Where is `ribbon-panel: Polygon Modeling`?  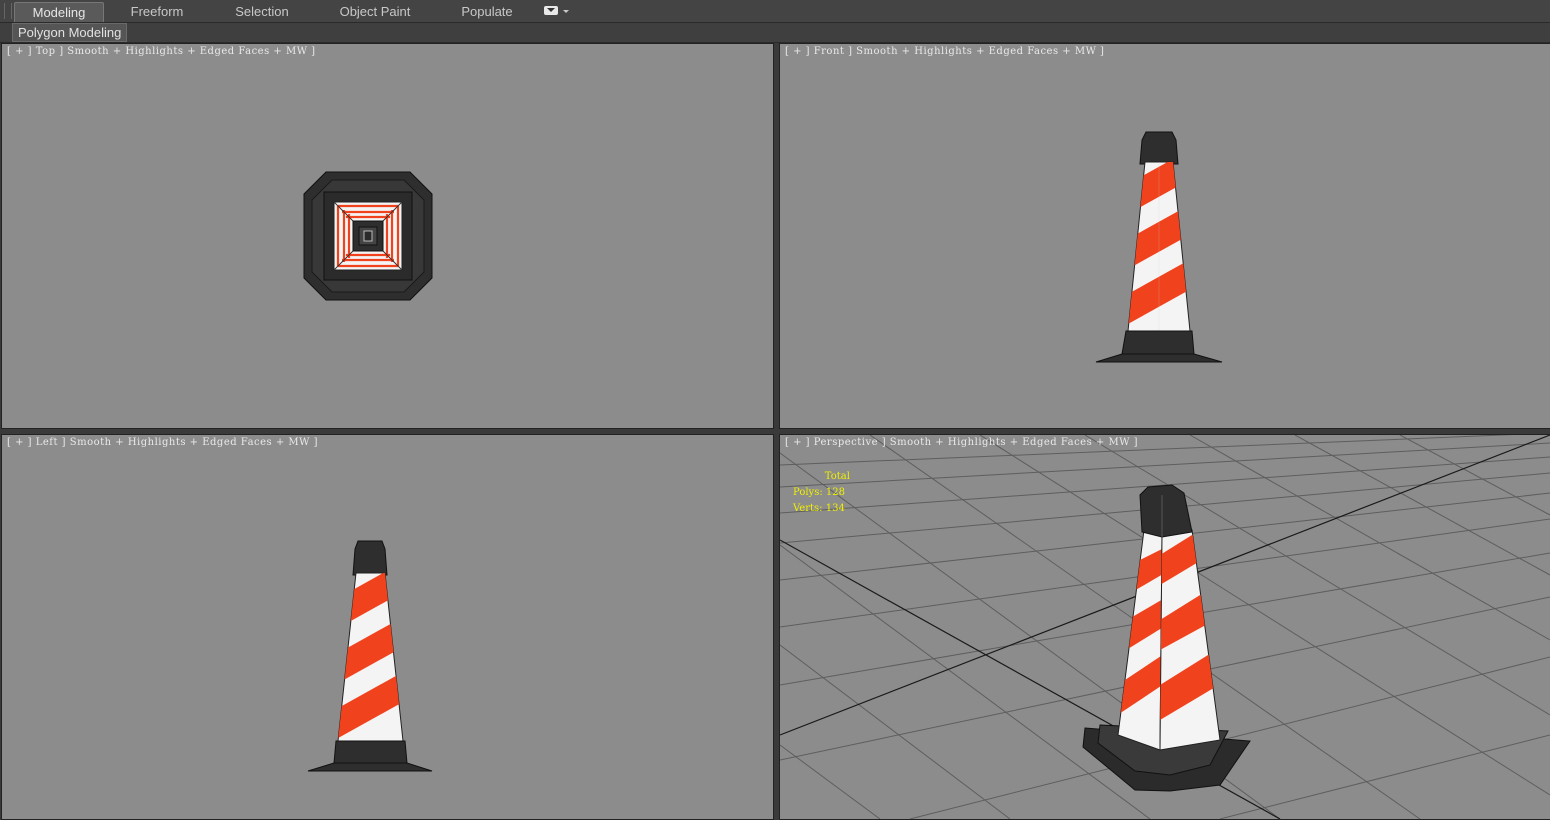 ribbon-panel: Polygon Modeling is located at coordinates (775, 33).